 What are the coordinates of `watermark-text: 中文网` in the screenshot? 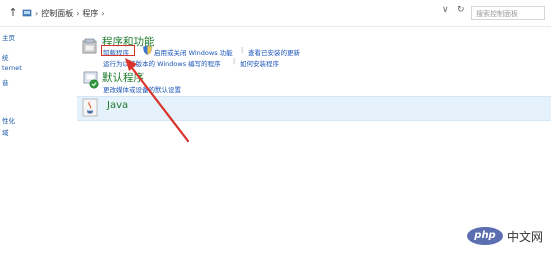 It's located at (525, 236).